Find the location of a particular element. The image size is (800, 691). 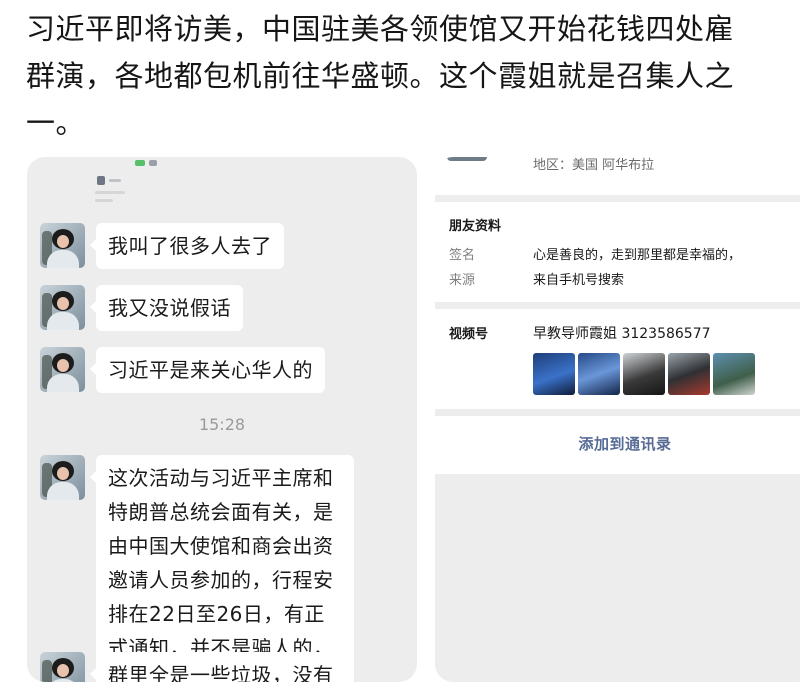

chat-bubble: 习近平是来关心华人的 is located at coordinates (207, 370).